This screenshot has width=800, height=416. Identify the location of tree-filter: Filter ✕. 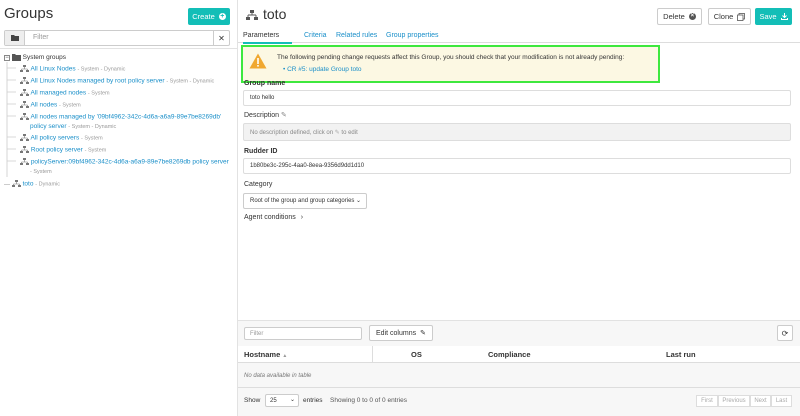
(117, 38).